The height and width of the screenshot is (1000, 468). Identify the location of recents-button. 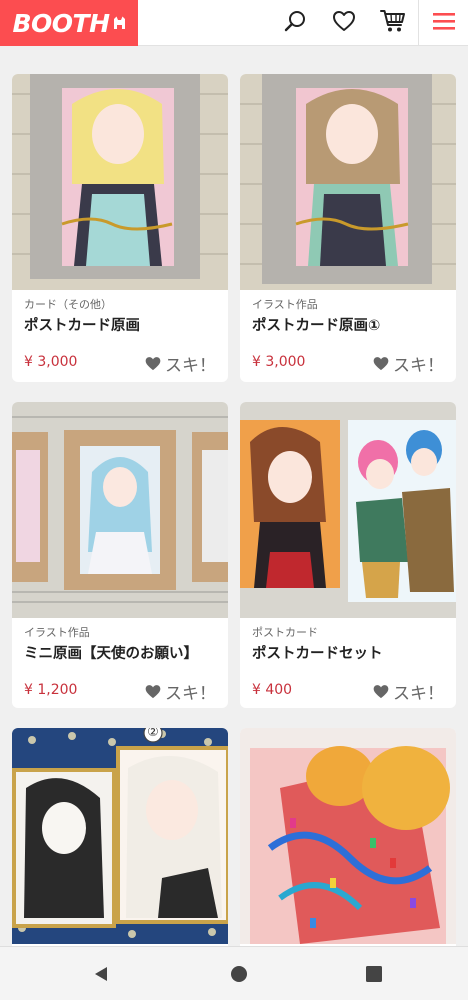
(374, 974).